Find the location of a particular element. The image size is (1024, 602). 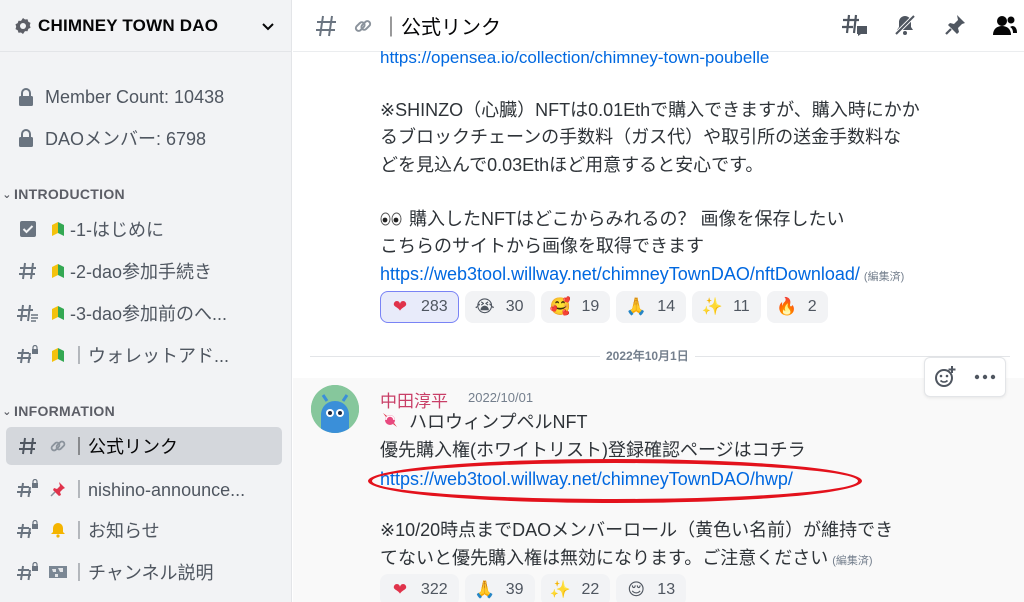

channel-item-hajimeni: -1-はじめに is located at coordinates (144, 229).